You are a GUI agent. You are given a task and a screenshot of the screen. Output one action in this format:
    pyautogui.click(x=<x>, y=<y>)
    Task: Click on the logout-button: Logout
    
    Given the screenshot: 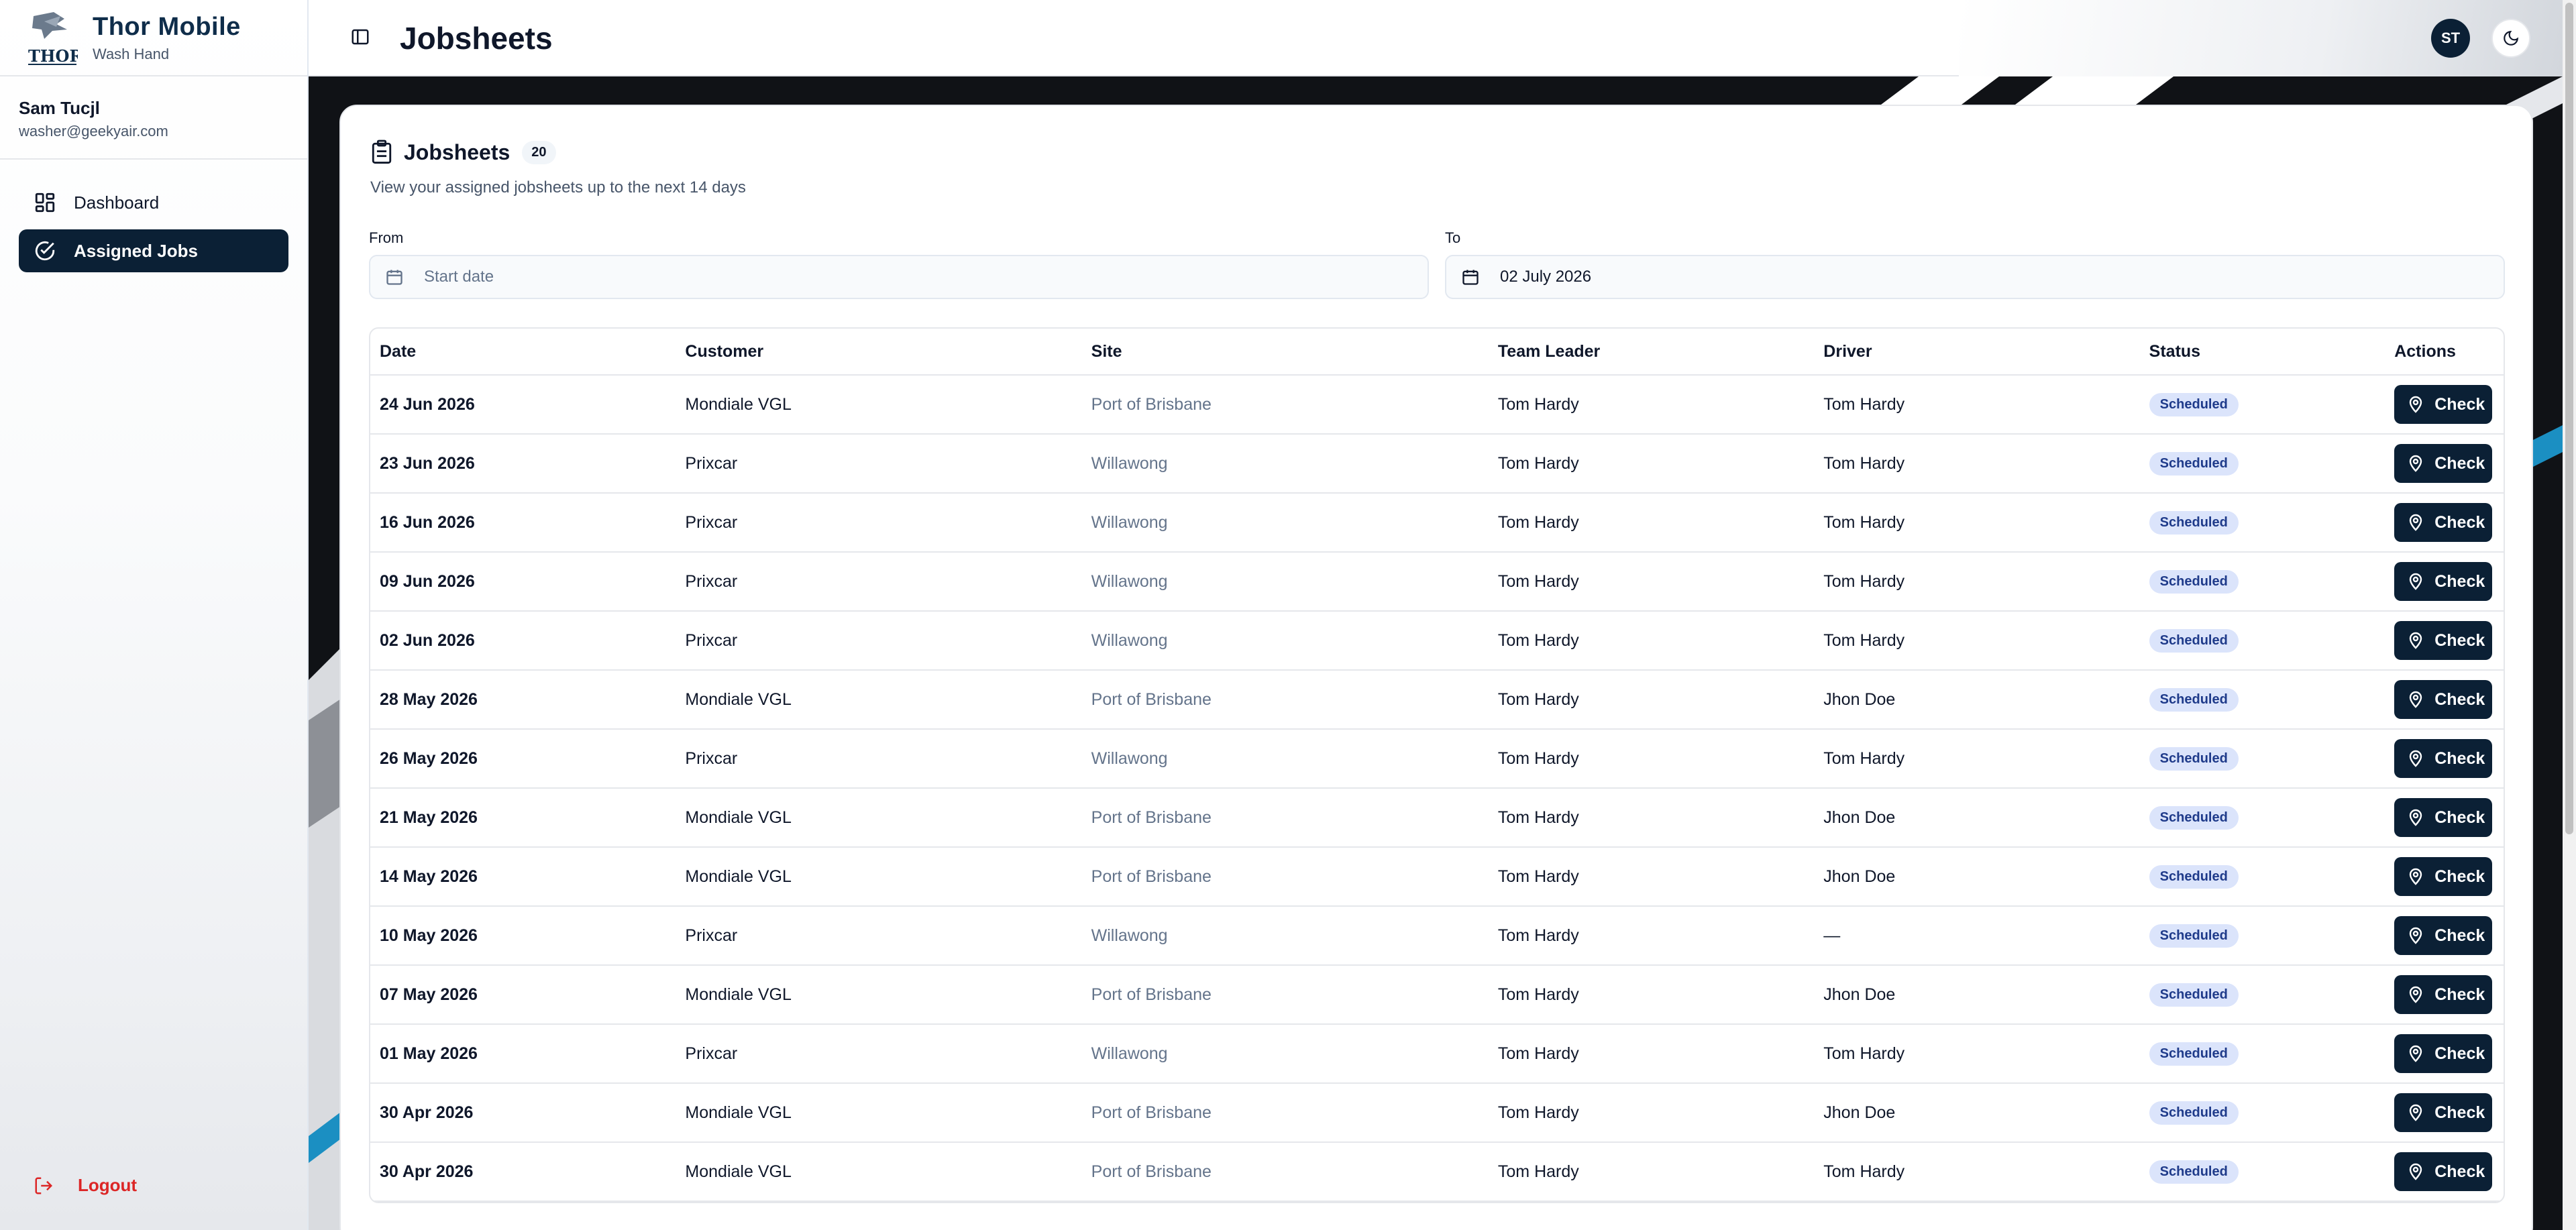 What is the action you would take?
    pyautogui.click(x=85, y=1185)
    